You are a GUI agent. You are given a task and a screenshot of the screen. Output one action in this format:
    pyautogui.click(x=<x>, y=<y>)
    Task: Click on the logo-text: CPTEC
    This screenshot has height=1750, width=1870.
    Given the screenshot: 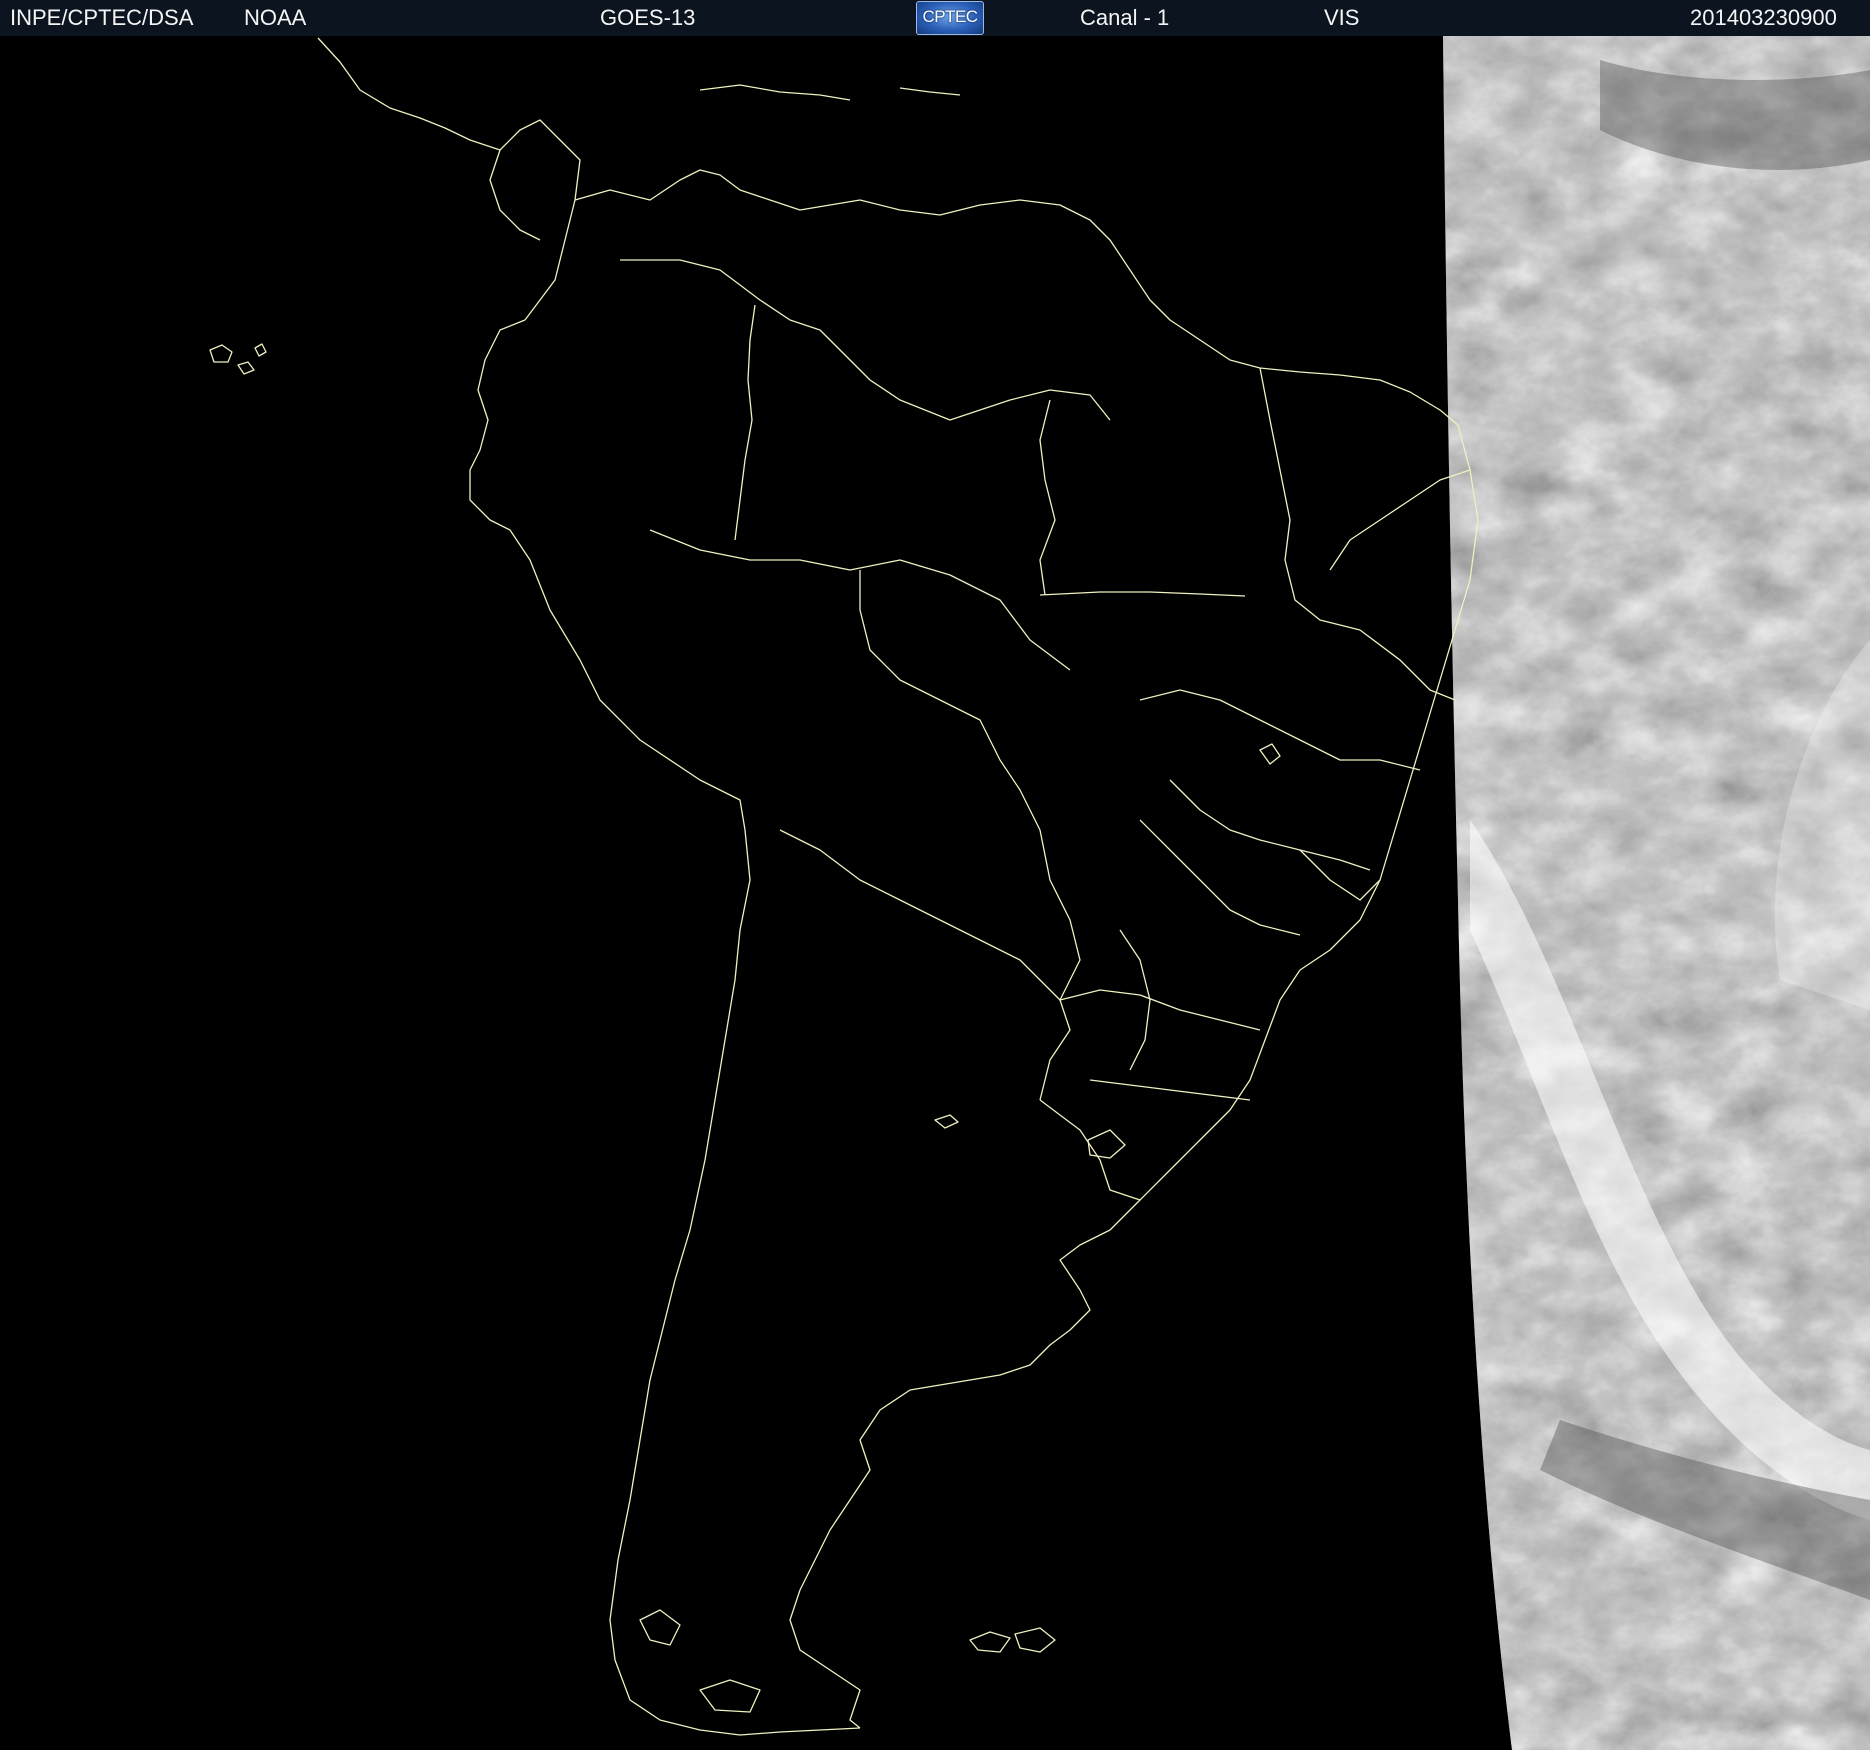 What is the action you would take?
    pyautogui.click(x=950, y=16)
    